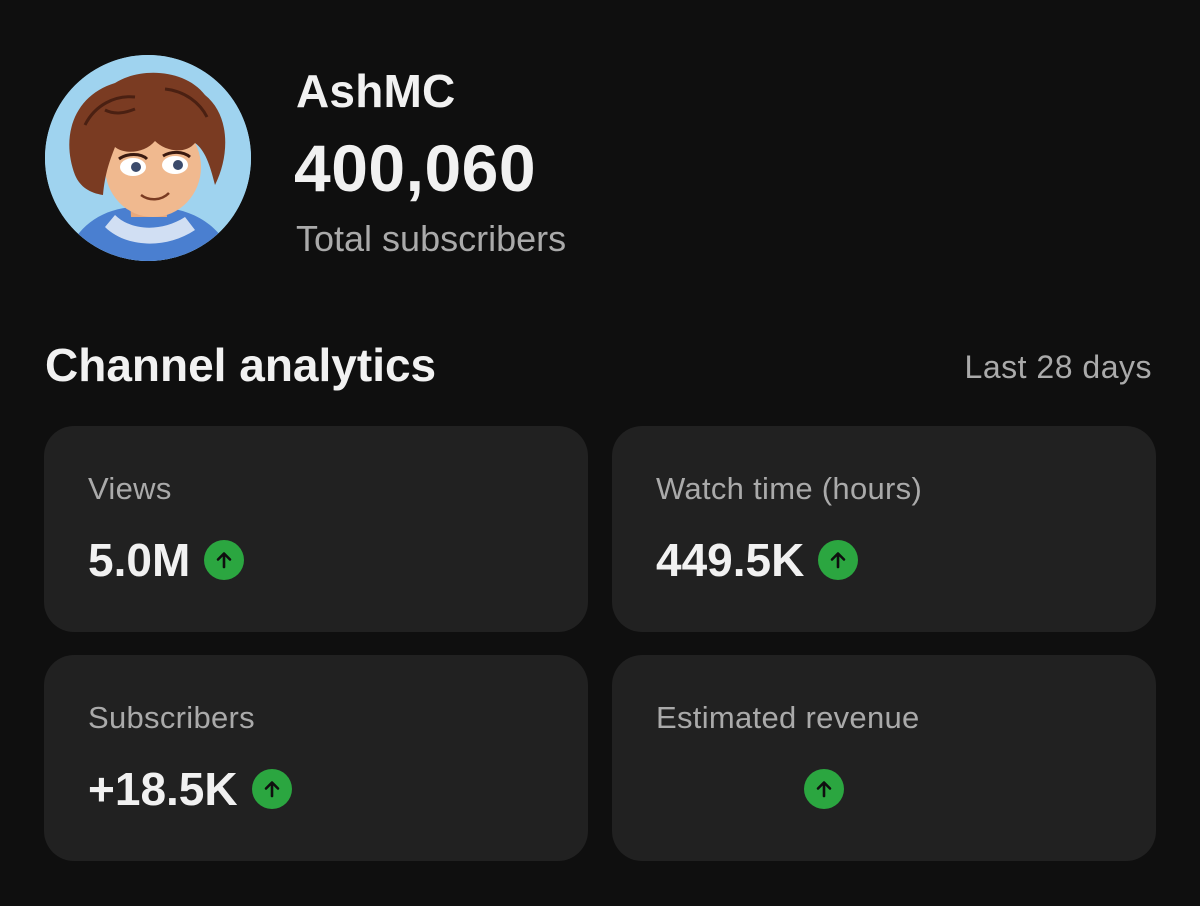 The width and height of the screenshot is (1200, 906). I want to click on section-title: Channel analytics, so click(241, 365).